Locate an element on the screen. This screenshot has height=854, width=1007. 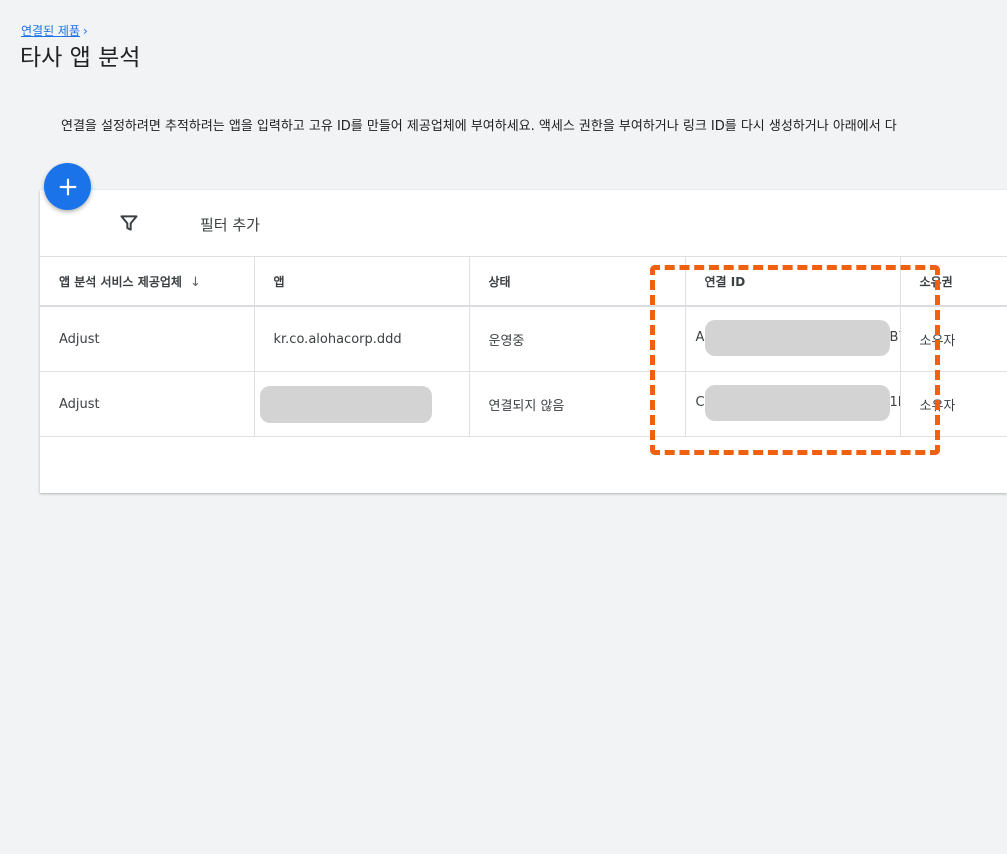
plus-icon is located at coordinates (67, 186).